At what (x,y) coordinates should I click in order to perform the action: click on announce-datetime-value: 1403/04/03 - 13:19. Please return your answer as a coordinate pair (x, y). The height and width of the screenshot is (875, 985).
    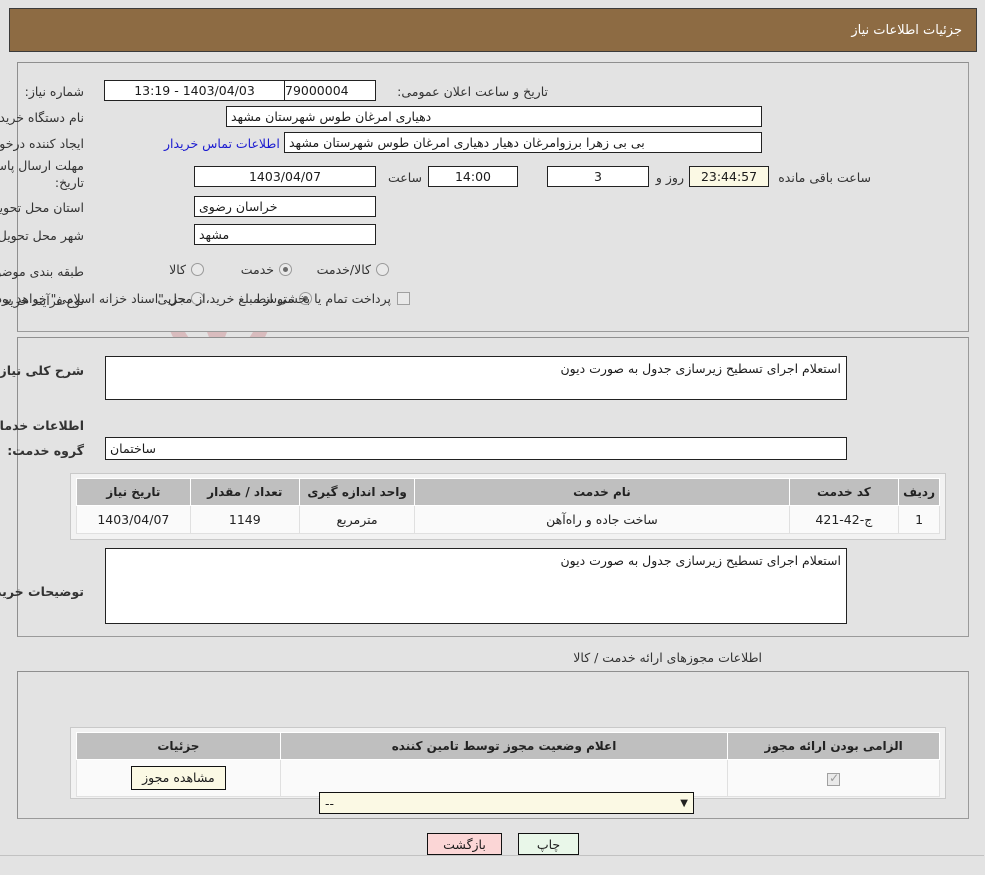
    Looking at the image, I should click on (195, 90).